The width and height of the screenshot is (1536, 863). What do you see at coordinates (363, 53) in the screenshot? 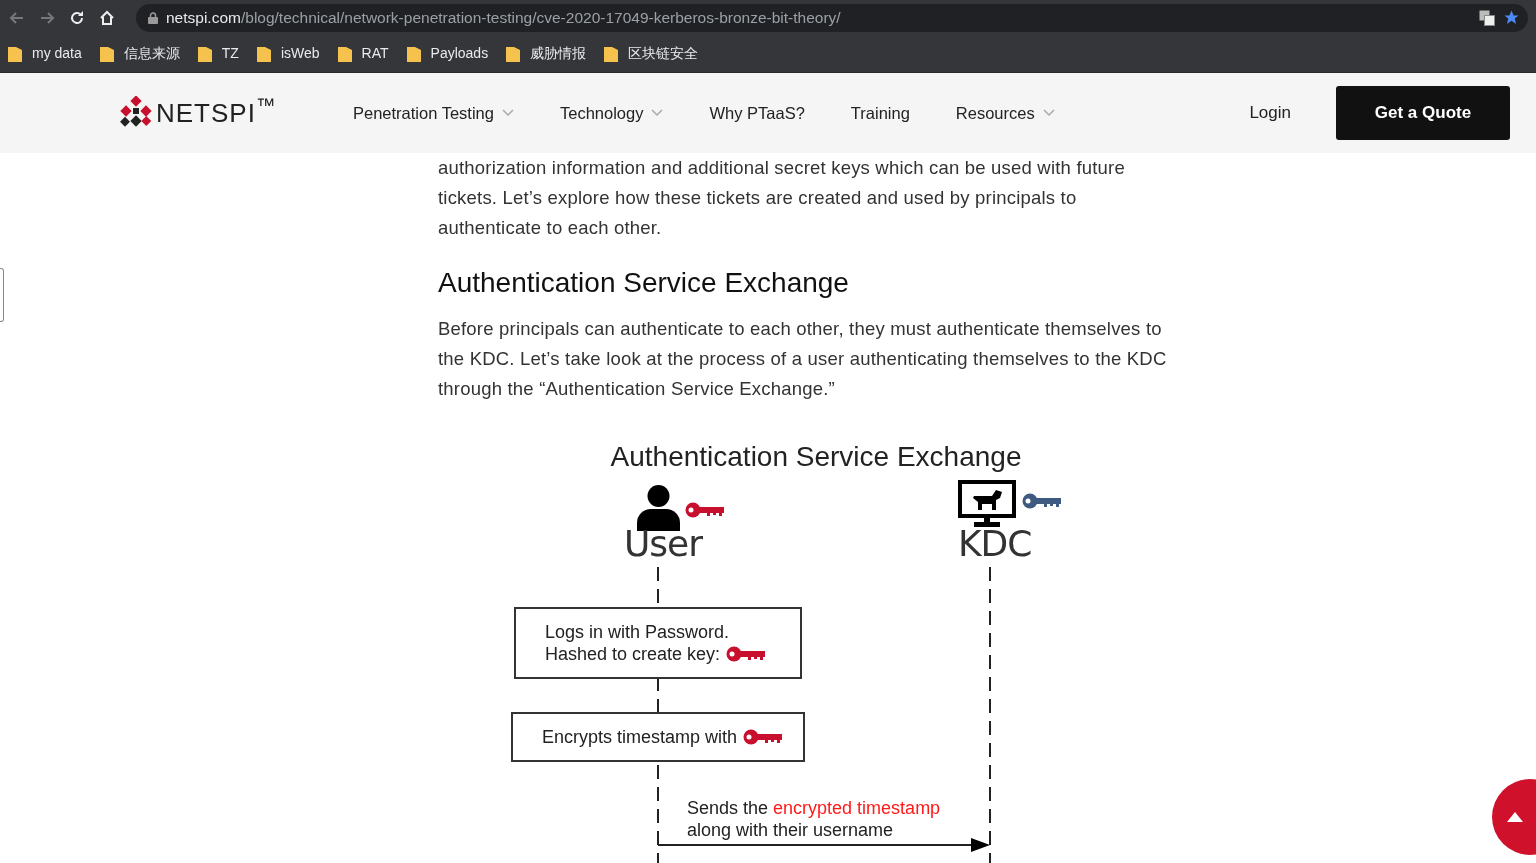
I see `bookmark-item: RAT` at bounding box center [363, 53].